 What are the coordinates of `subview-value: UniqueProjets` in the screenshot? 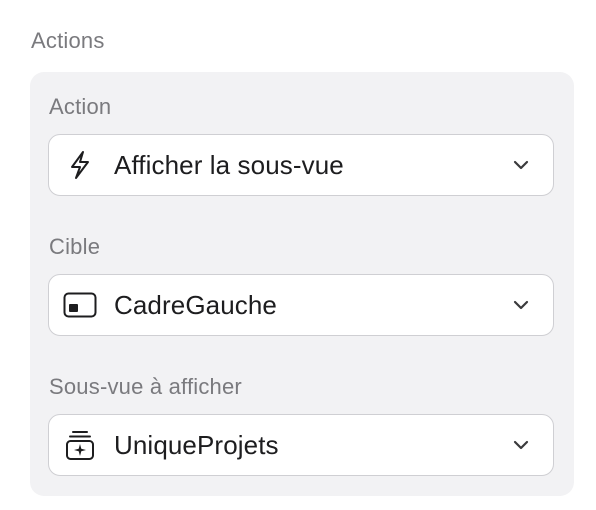 It's located at (196, 444).